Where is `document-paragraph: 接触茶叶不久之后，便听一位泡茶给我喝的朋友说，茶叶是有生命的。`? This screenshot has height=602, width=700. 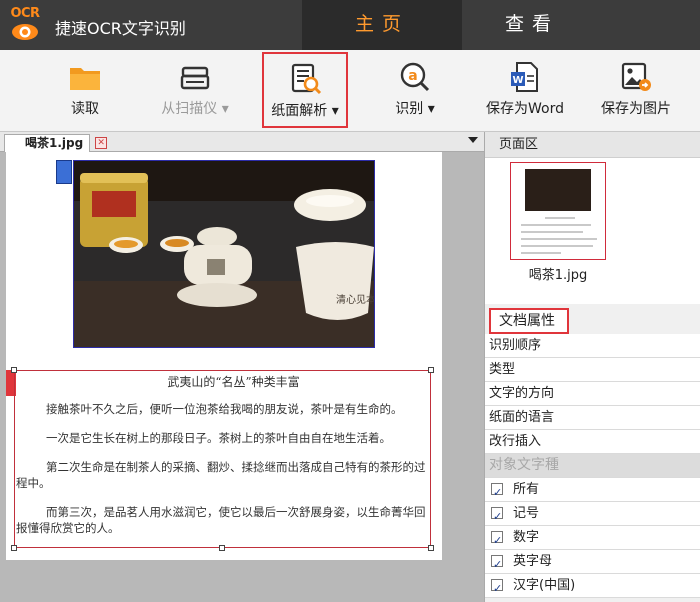
document-paragraph: 接触茶叶不久之后，便听一位泡茶给我喝的朋友说，茶叶是有生命的。 is located at coordinates (224, 409).